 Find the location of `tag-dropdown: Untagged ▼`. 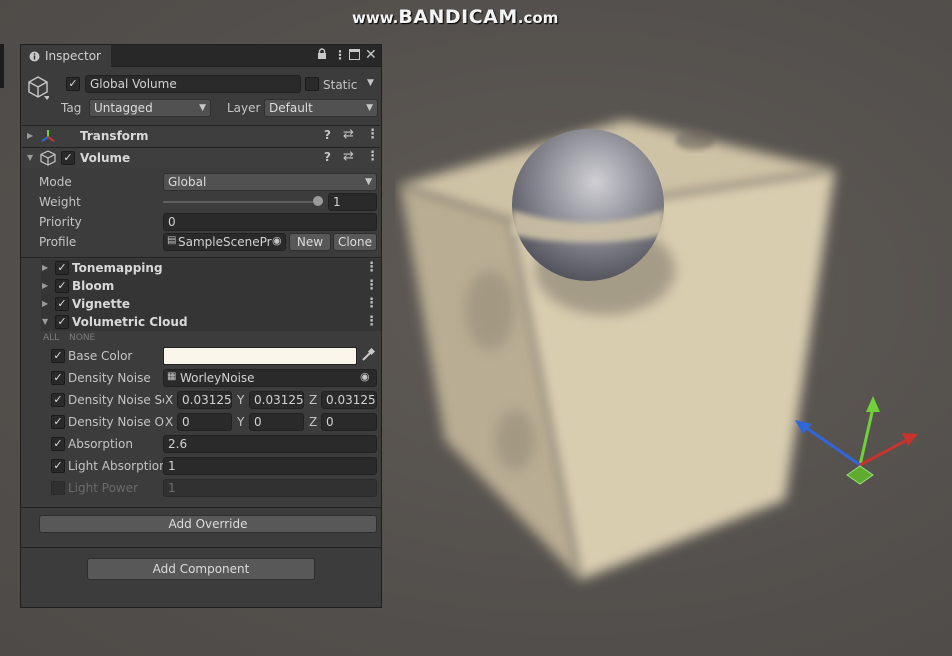

tag-dropdown: Untagged ▼ is located at coordinates (150, 108).